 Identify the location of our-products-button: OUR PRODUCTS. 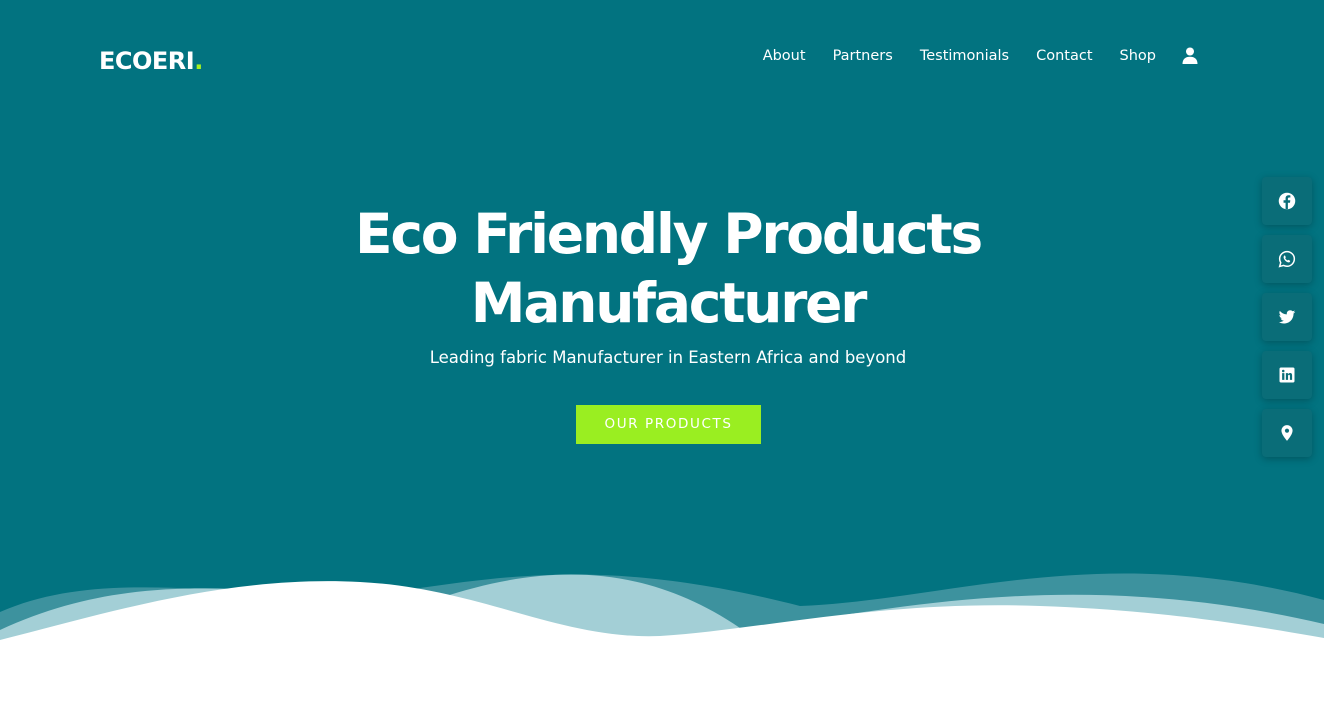
(668, 424).